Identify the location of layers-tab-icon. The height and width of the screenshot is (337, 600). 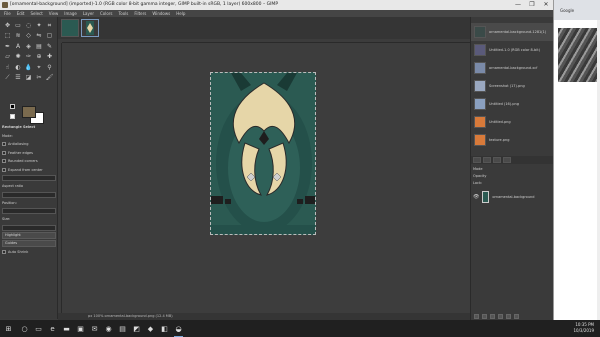
(477, 160).